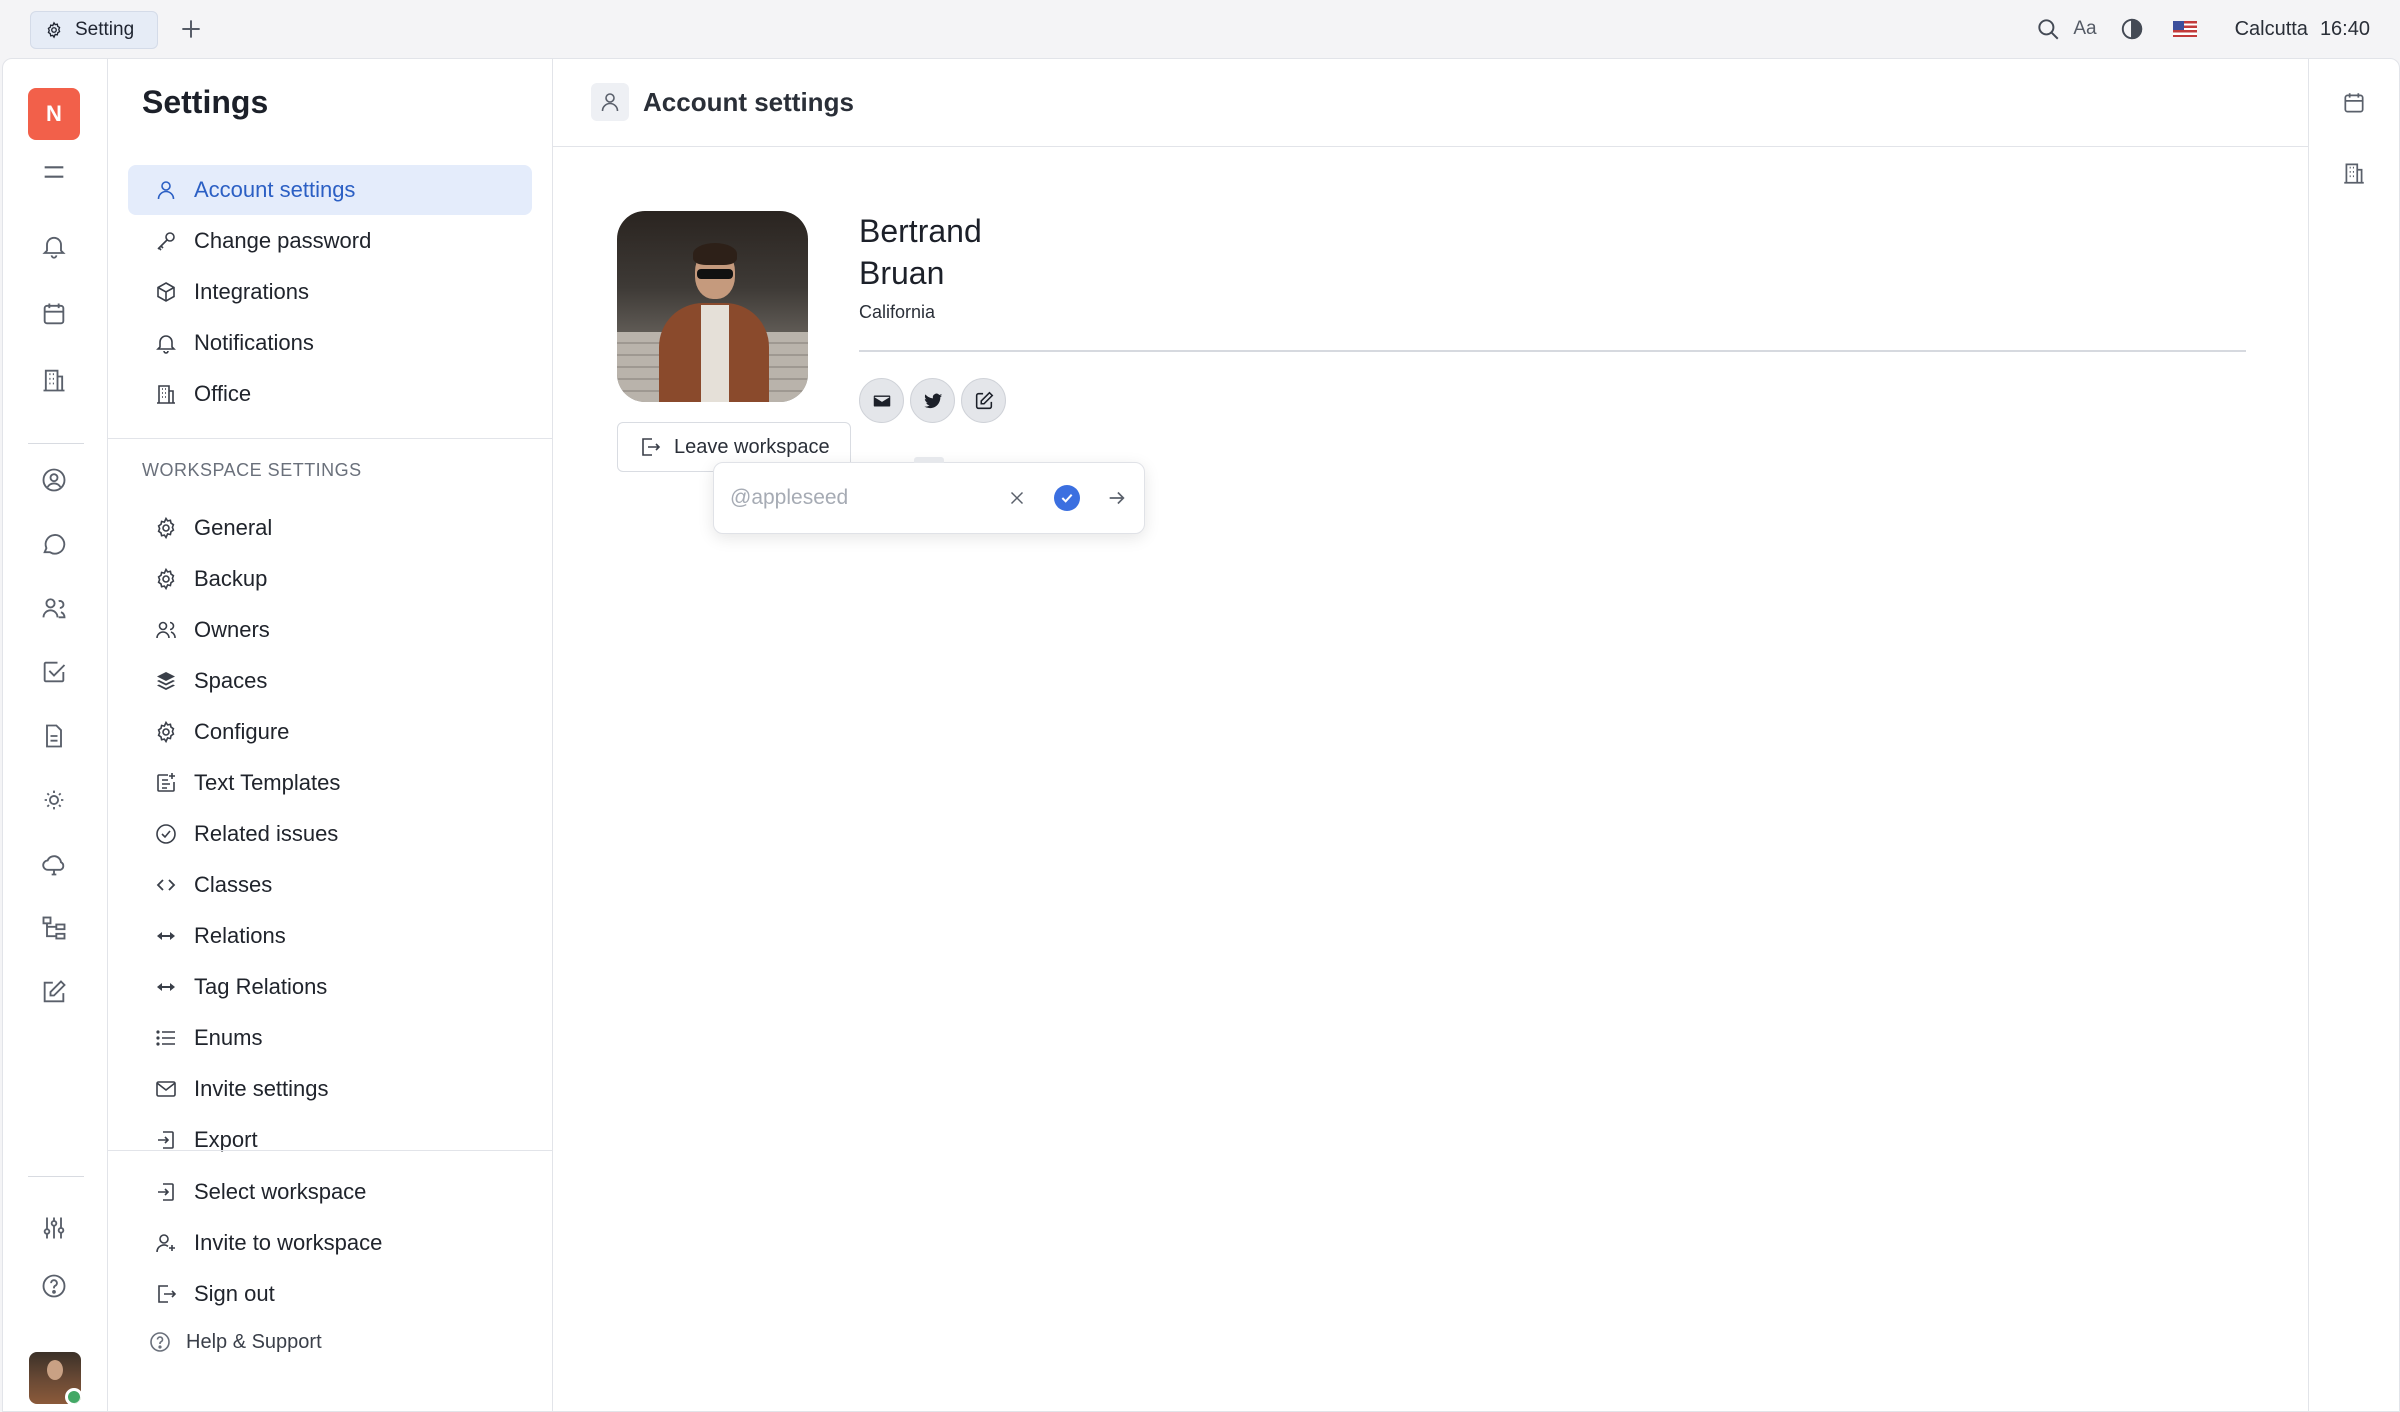  What do you see at coordinates (330, 1192) in the screenshot?
I see `nav-select-workspace: Select workspace` at bounding box center [330, 1192].